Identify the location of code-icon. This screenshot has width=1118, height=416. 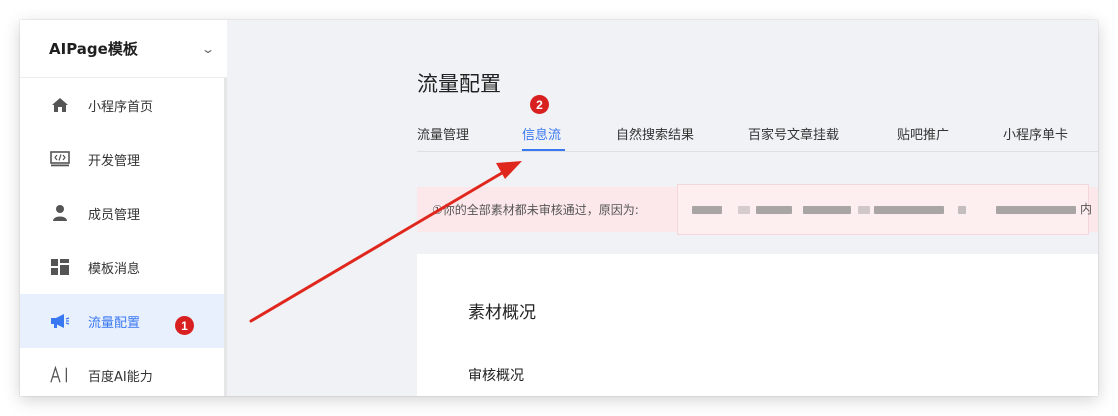
(60, 159).